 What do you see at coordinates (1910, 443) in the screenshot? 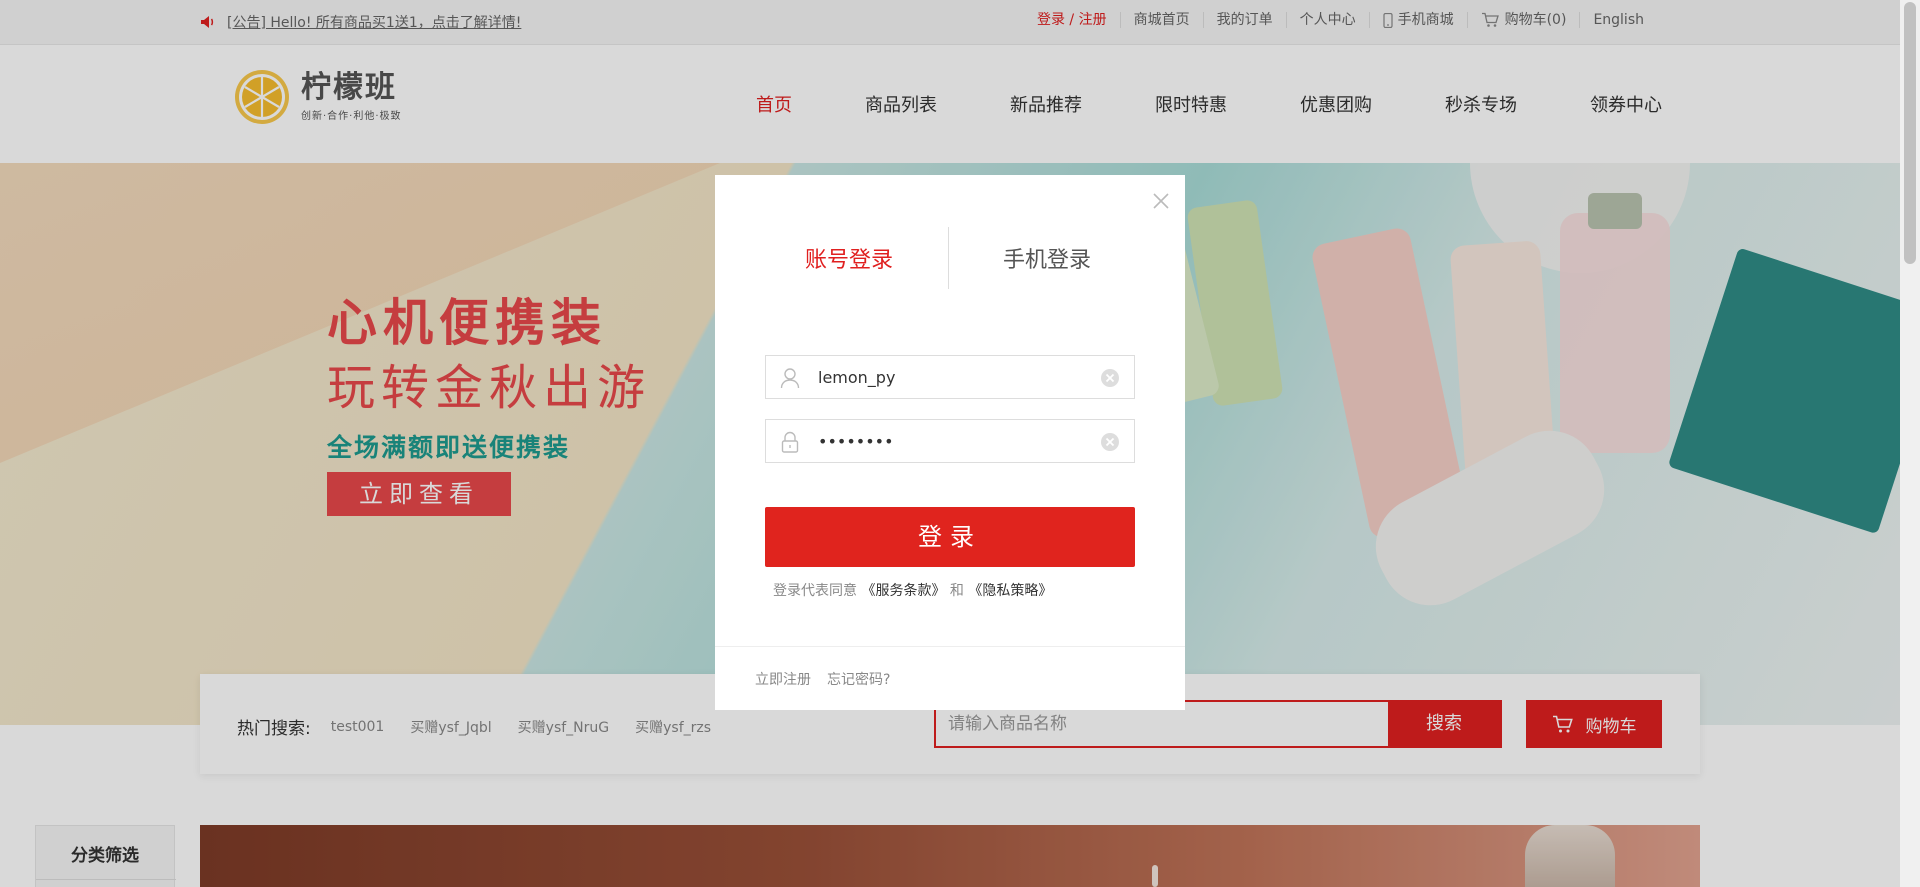
I see `page-scrollbar` at bounding box center [1910, 443].